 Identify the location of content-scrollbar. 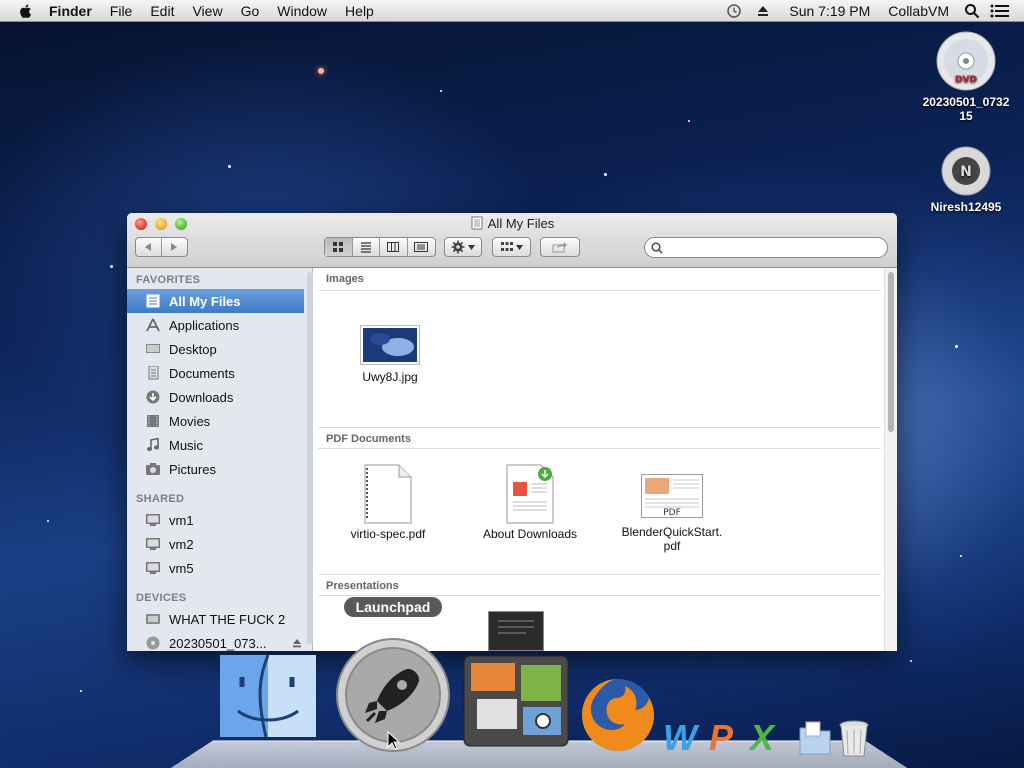
(890, 459).